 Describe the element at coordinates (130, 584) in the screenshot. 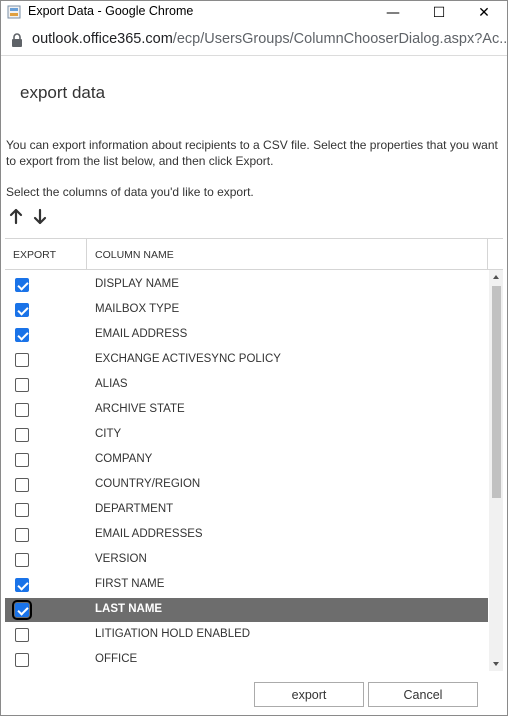

I see `column-name-label: FIRST NAME` at that location.